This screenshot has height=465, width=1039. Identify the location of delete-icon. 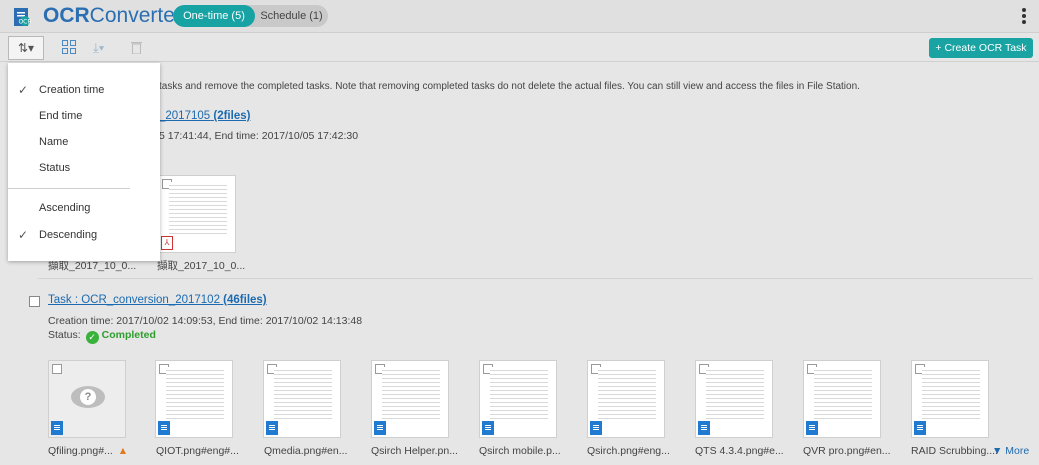
(136, 48).